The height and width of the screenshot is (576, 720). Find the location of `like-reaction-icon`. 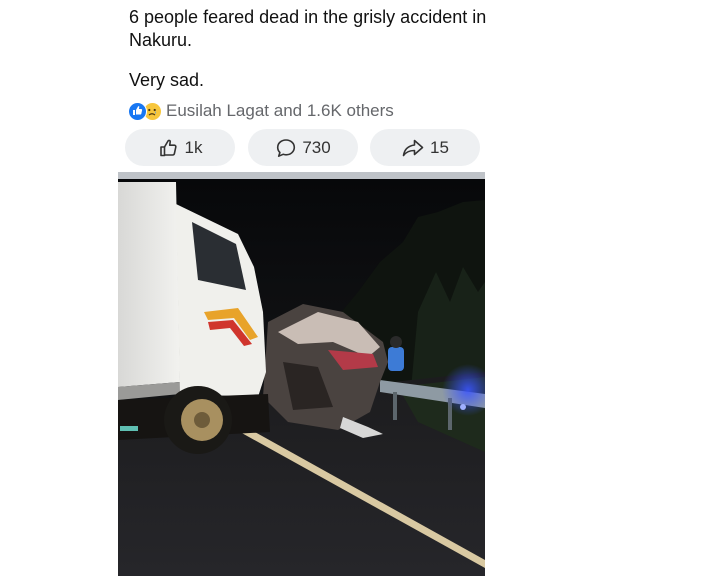

like-reaction-icon is located at coordinates (137, 111).